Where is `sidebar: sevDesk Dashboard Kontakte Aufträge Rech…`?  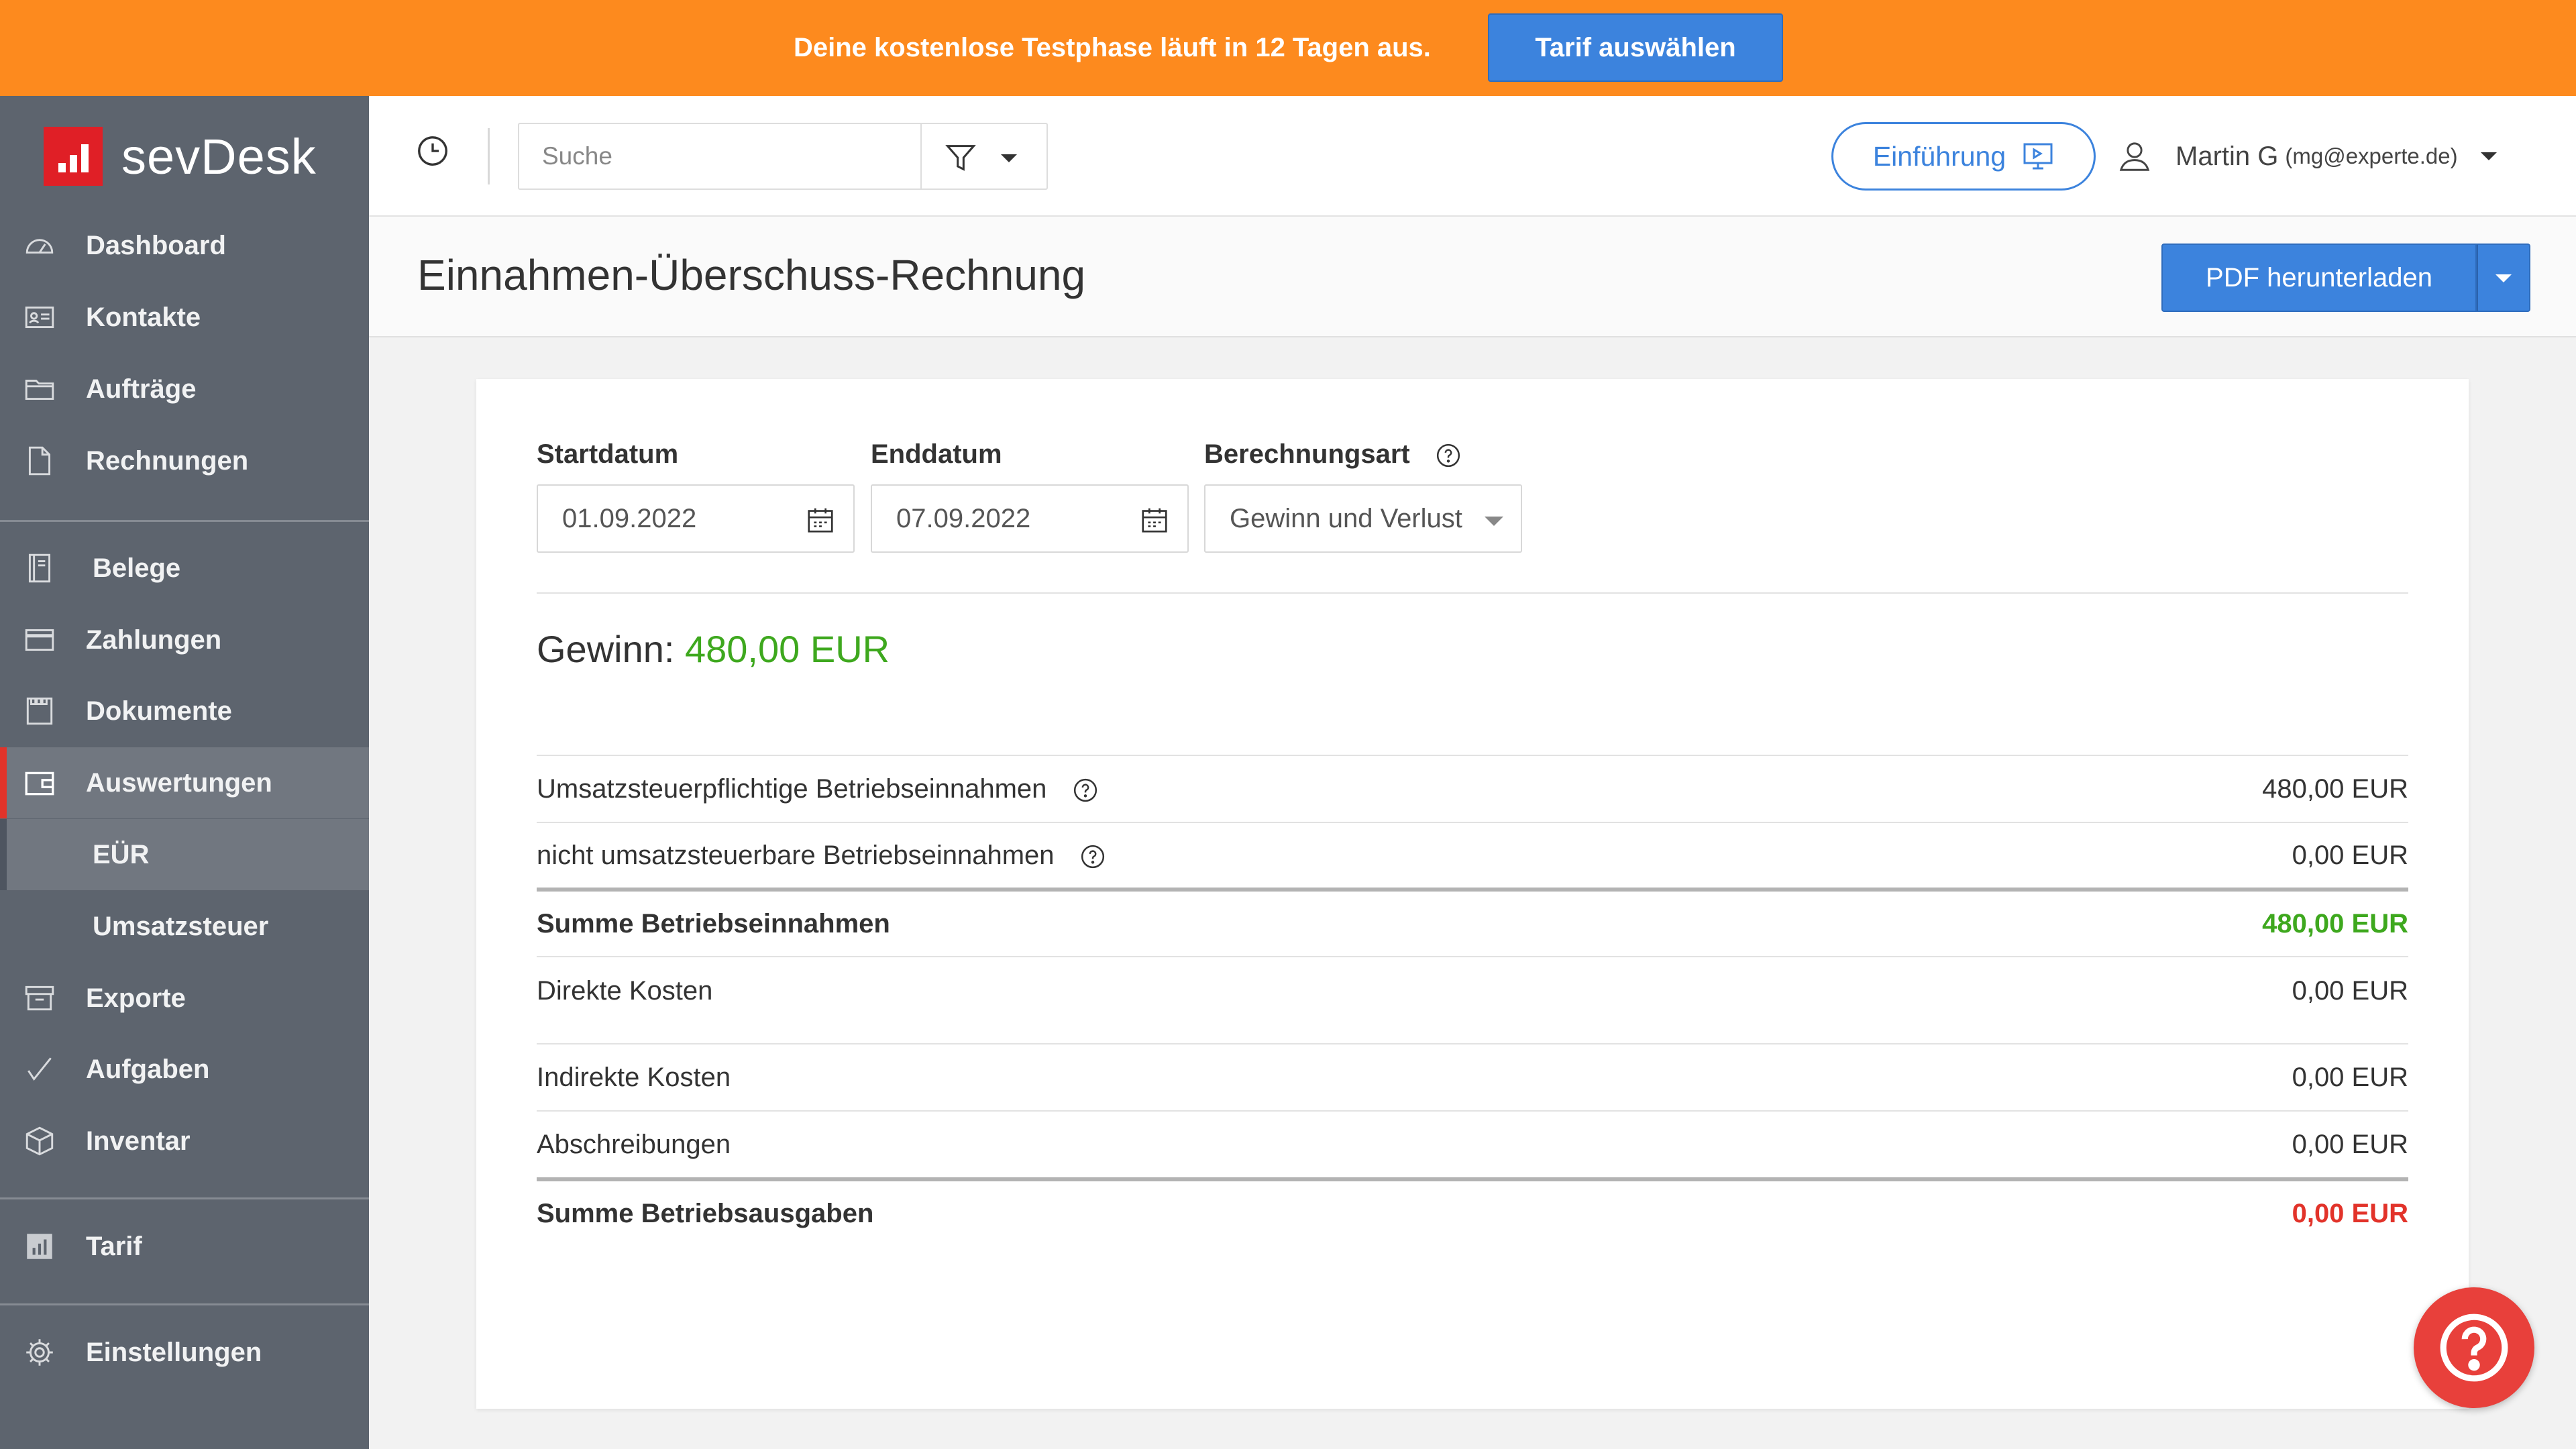 sidebar: sevDesk Dashboard Kontakte Aufträge Rech… is located at coordinates (184, 772).